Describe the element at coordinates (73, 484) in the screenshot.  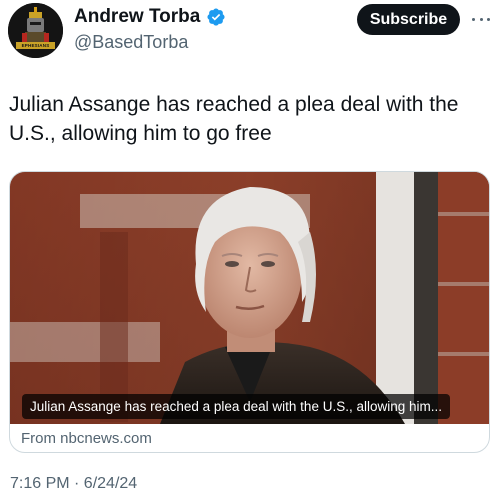
I see `tweet-timestamp: 7:16 PM · 6/24/24` at that location.